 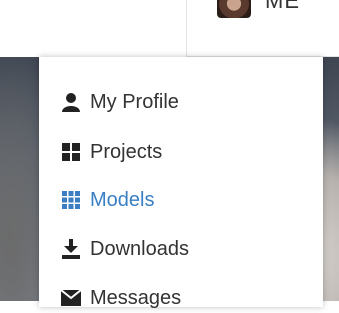 I want to click on menu-item-my-profile: My Profile, so click(x=119, y=102).